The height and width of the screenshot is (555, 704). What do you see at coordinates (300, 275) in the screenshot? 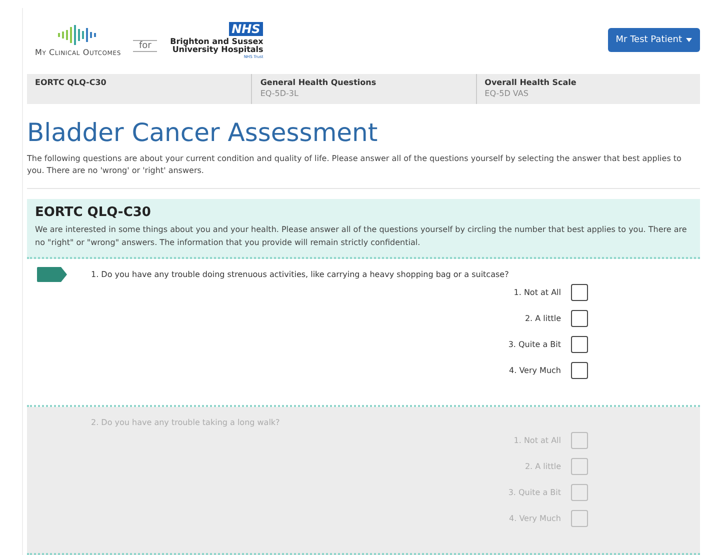
I see `question-text: 1. Do you have any trouble doing strenuous activities, like carrying a heavy shopping bag or a suitcase?` at bounding box center [300, 275].